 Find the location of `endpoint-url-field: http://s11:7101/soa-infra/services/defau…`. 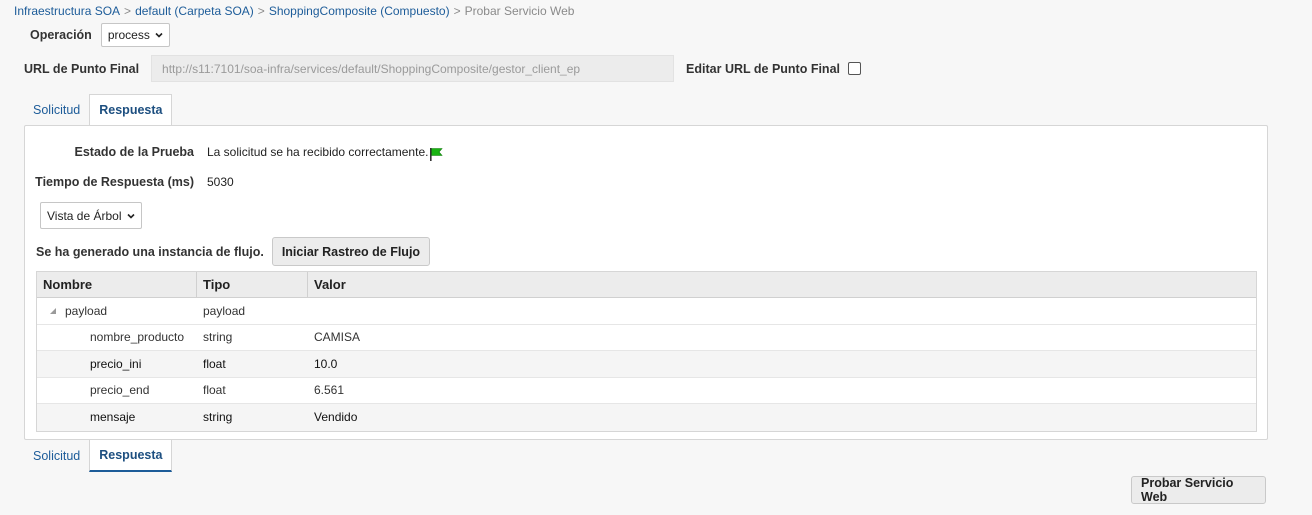

endpoint-url-field: http://s11:7101/soa-infra/services/defau… is located at coordinates (413, 68).